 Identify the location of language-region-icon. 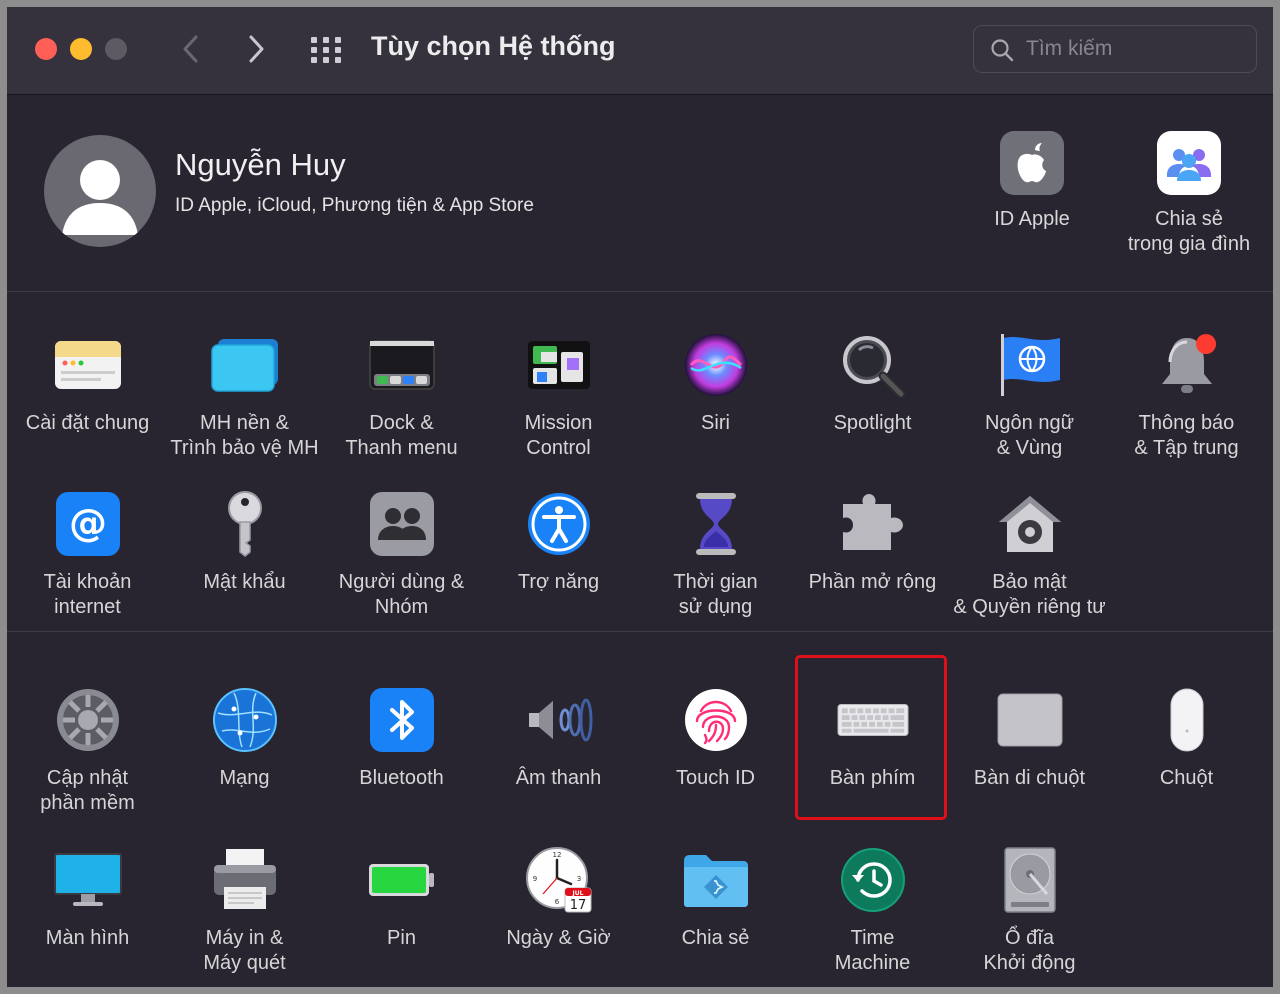
(1030, 365).